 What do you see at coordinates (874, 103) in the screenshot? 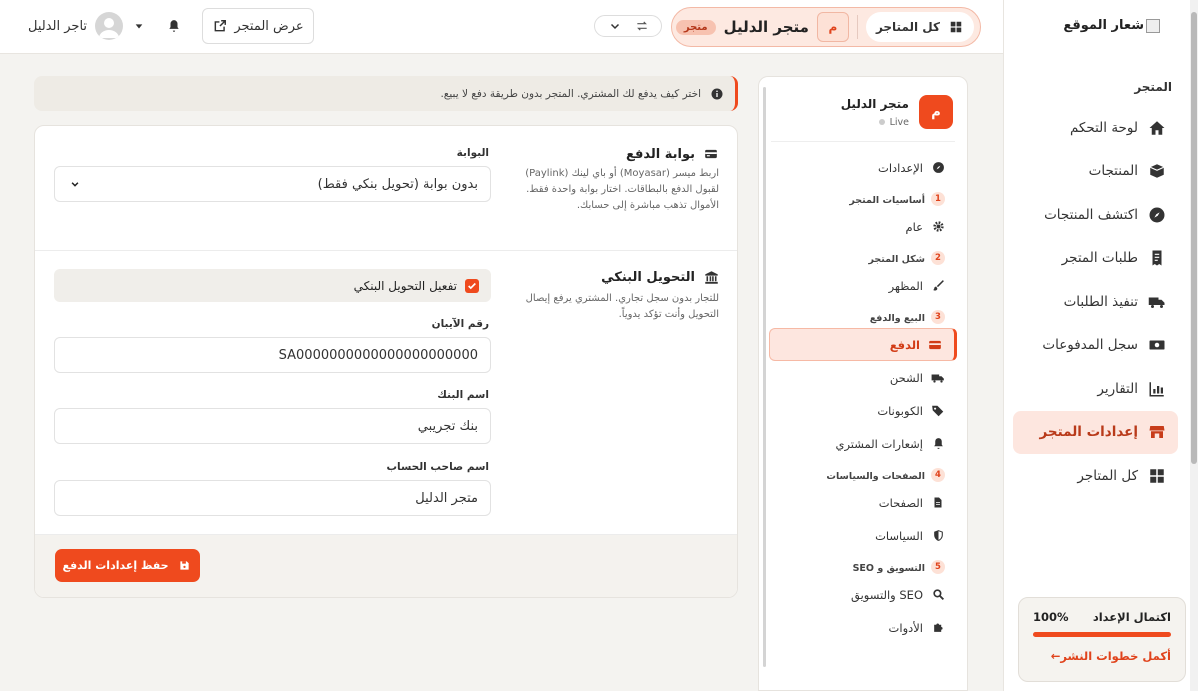
I see `settings-store-name: متجر الدليل` at bounding box center [874, 103].